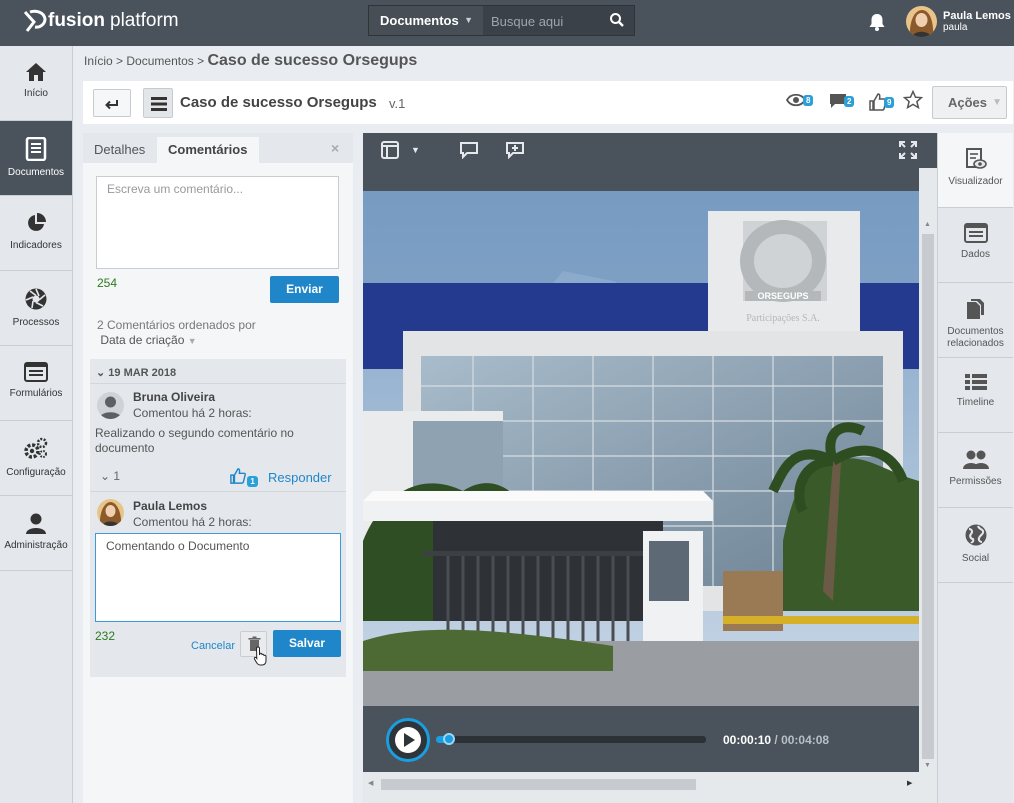 This screenshot has height=803, width=1014. I want to click on send-button: Enviar, so click(304, 289).